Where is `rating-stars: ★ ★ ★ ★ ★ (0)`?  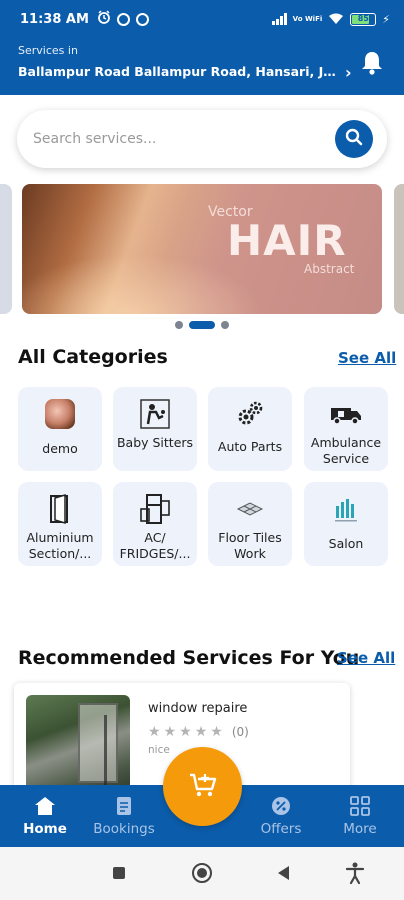 rating-stars: ★ ★ ★ ★ ★ (0) is located at coordinates (198, 732).